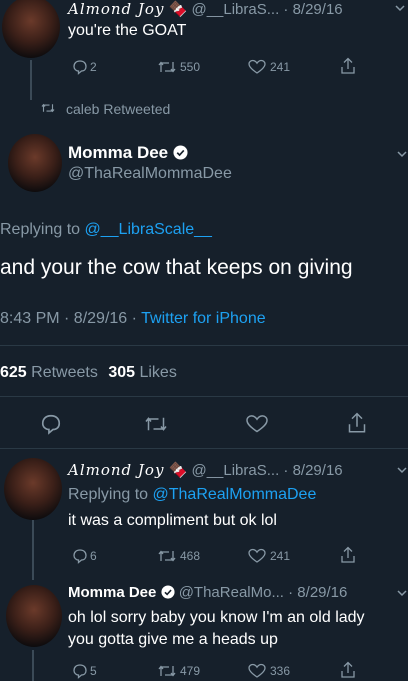  What do you see at coordinates (93, 671) in the screenshot?
I see `reply-count: 5` at bounding box center [93, 671].